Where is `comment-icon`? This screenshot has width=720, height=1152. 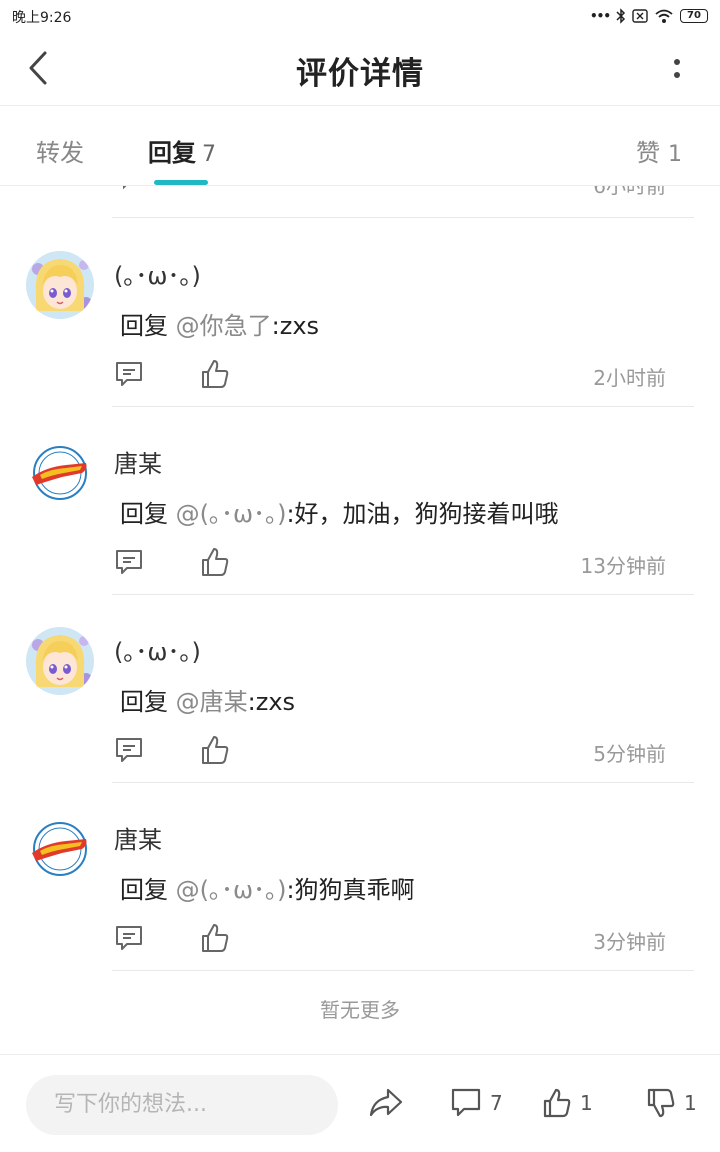 comment-icon is located at coordinates (466, 1102).